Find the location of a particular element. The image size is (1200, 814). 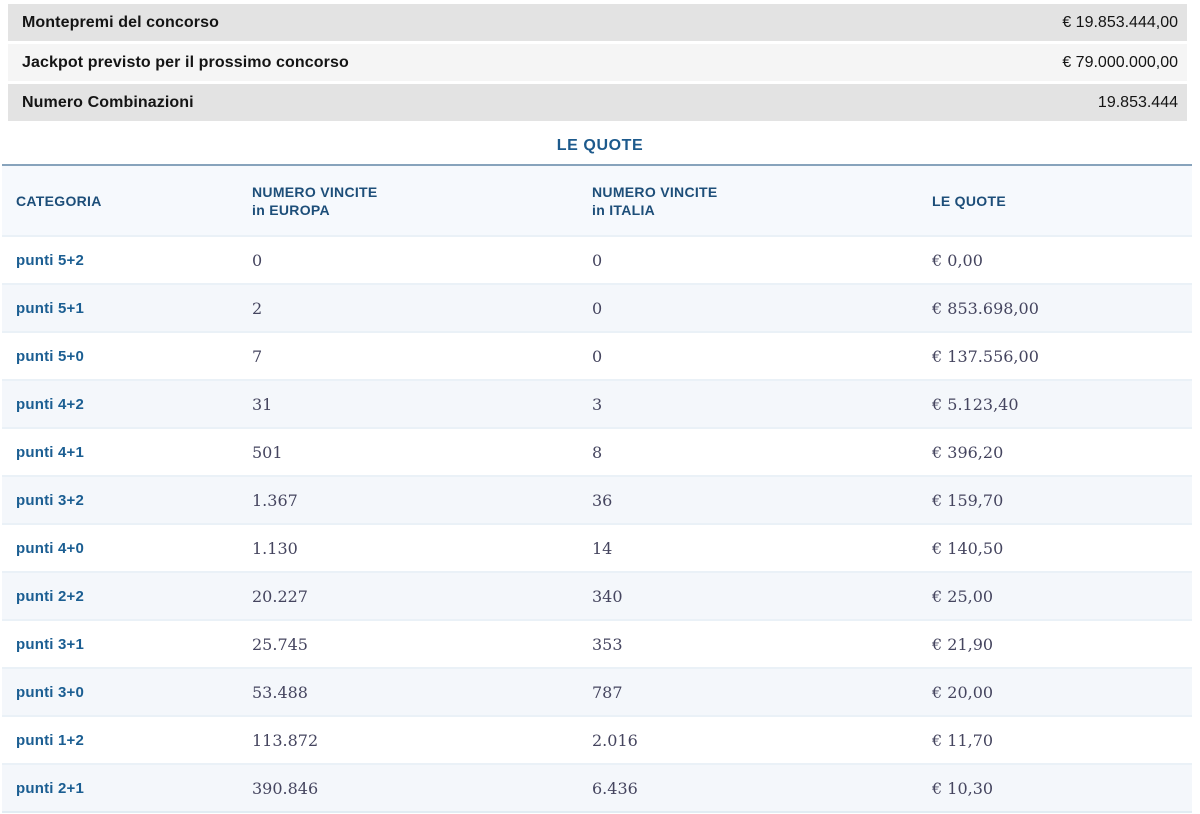

header-europa-line1: NUMERO VINCITE is located at coordinates (315, 191).